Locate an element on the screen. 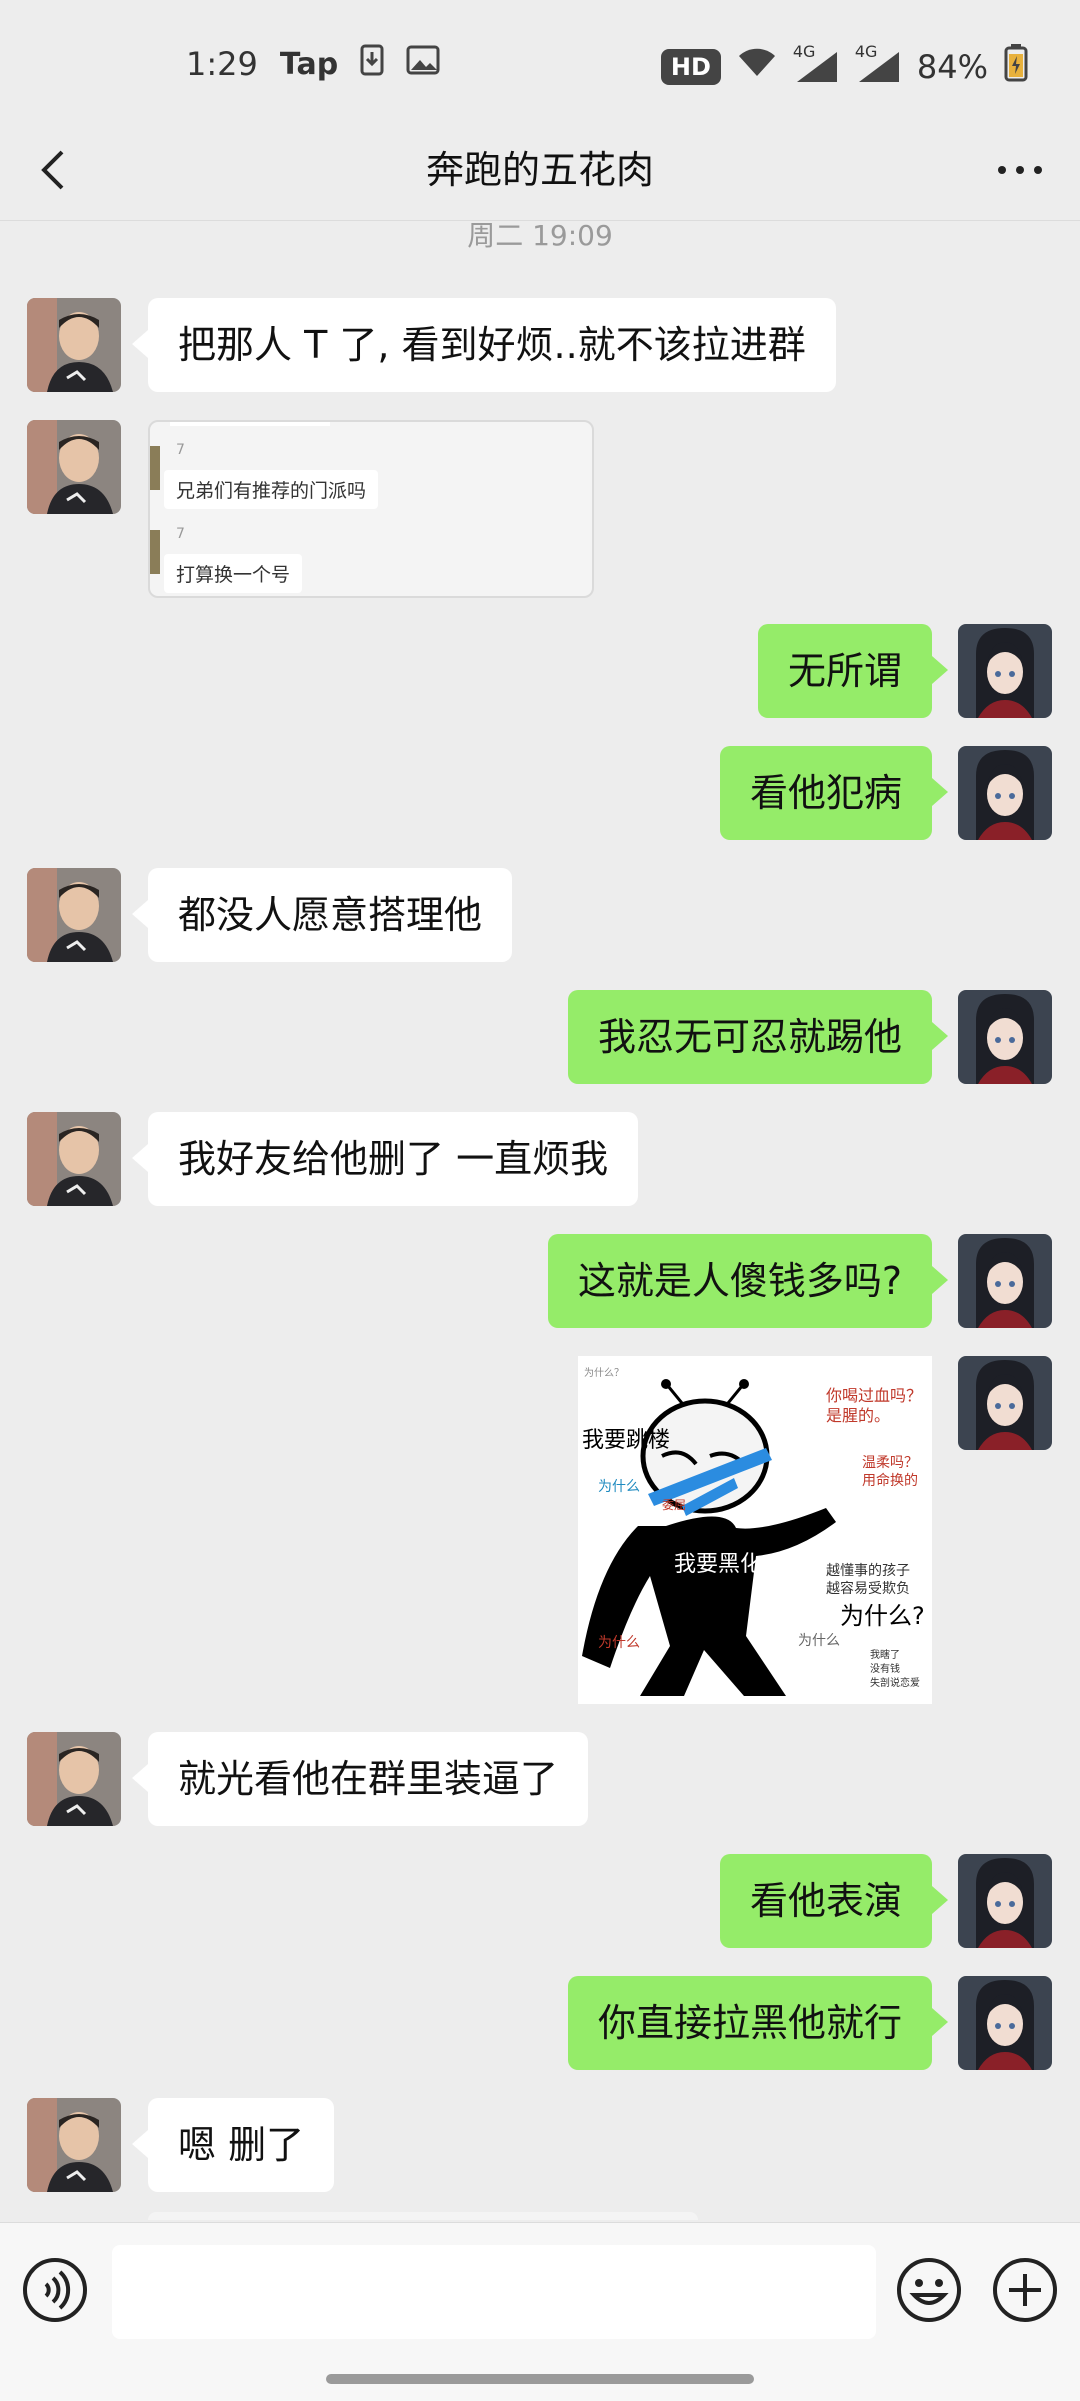 The width and height of the screenshot is (1080, 2401). outgoing-message-bubble: 看他犯病 is located at coordinates (834, 793).